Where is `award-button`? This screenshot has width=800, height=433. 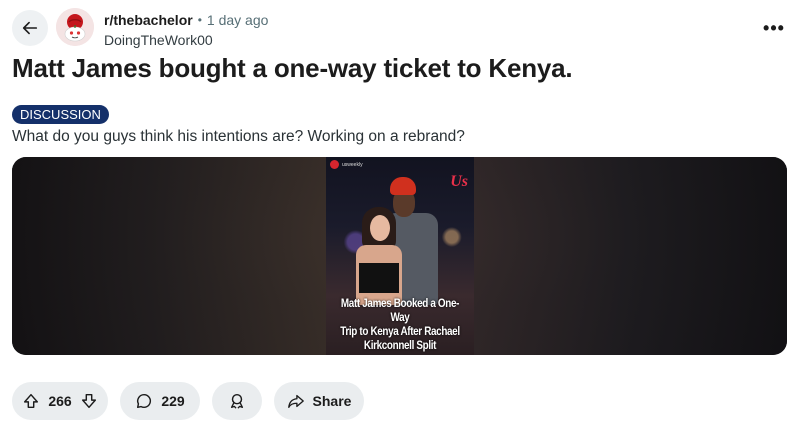
award-button is located at coordinates (237, 401).